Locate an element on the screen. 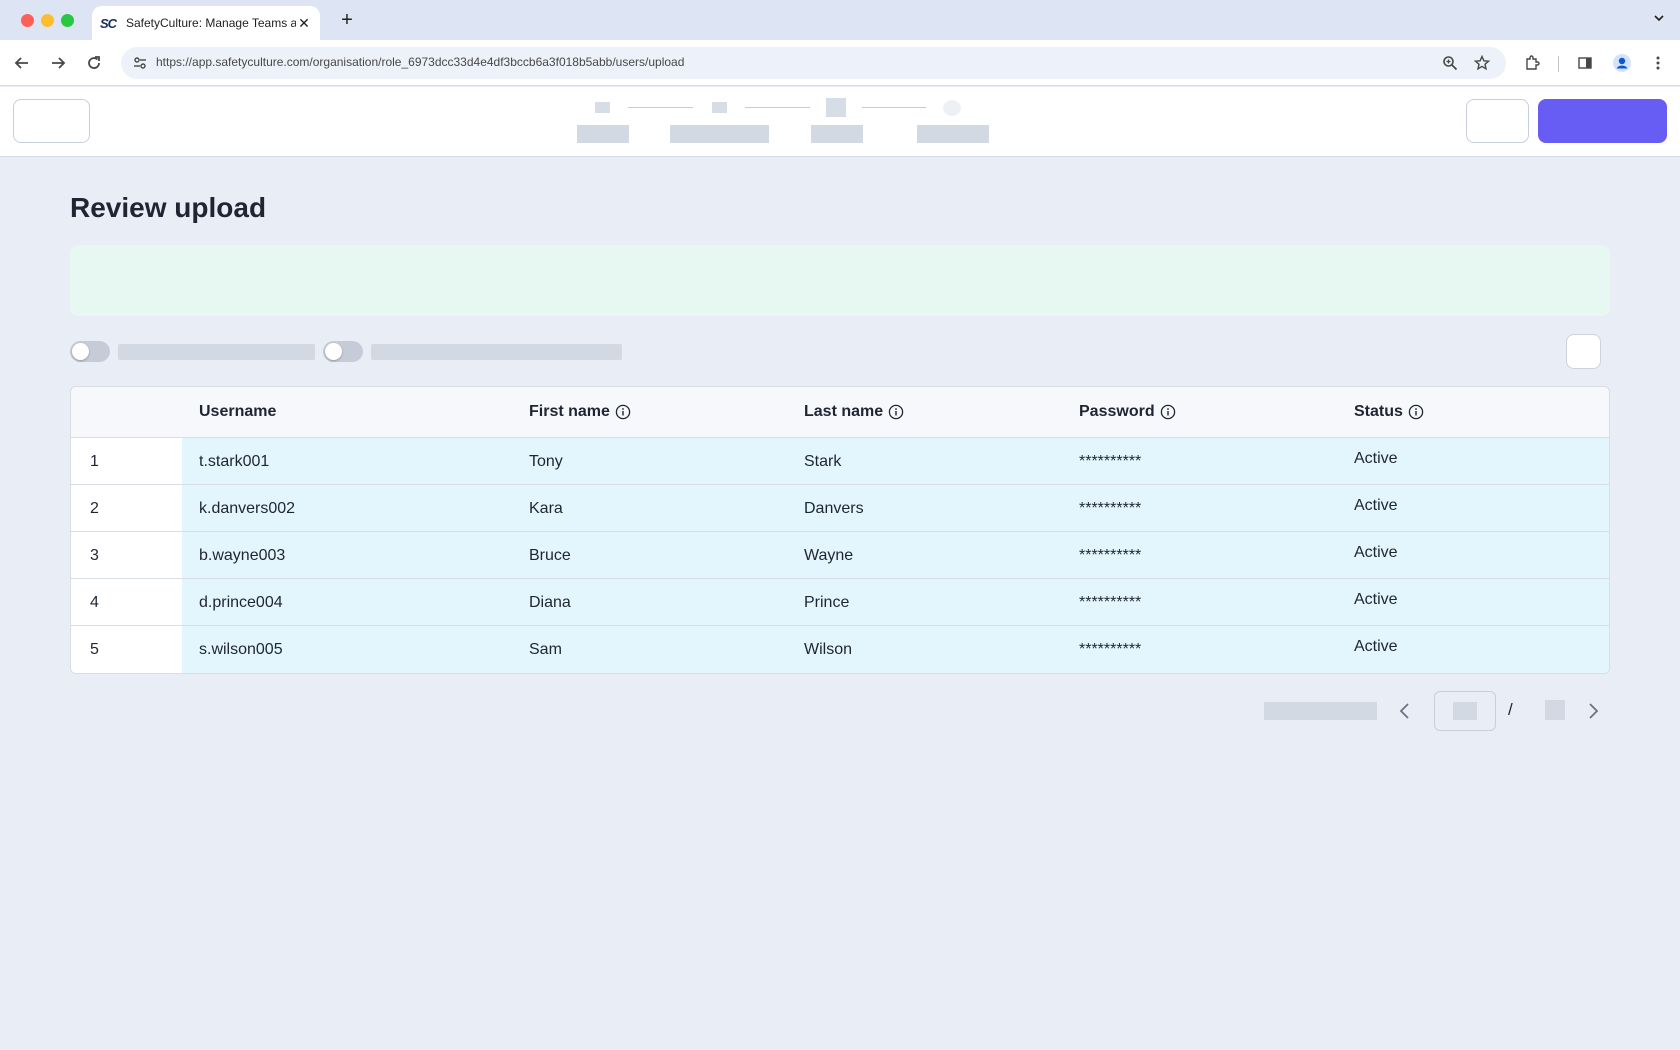  header-status: Status is located at coordinates (1389, 412).